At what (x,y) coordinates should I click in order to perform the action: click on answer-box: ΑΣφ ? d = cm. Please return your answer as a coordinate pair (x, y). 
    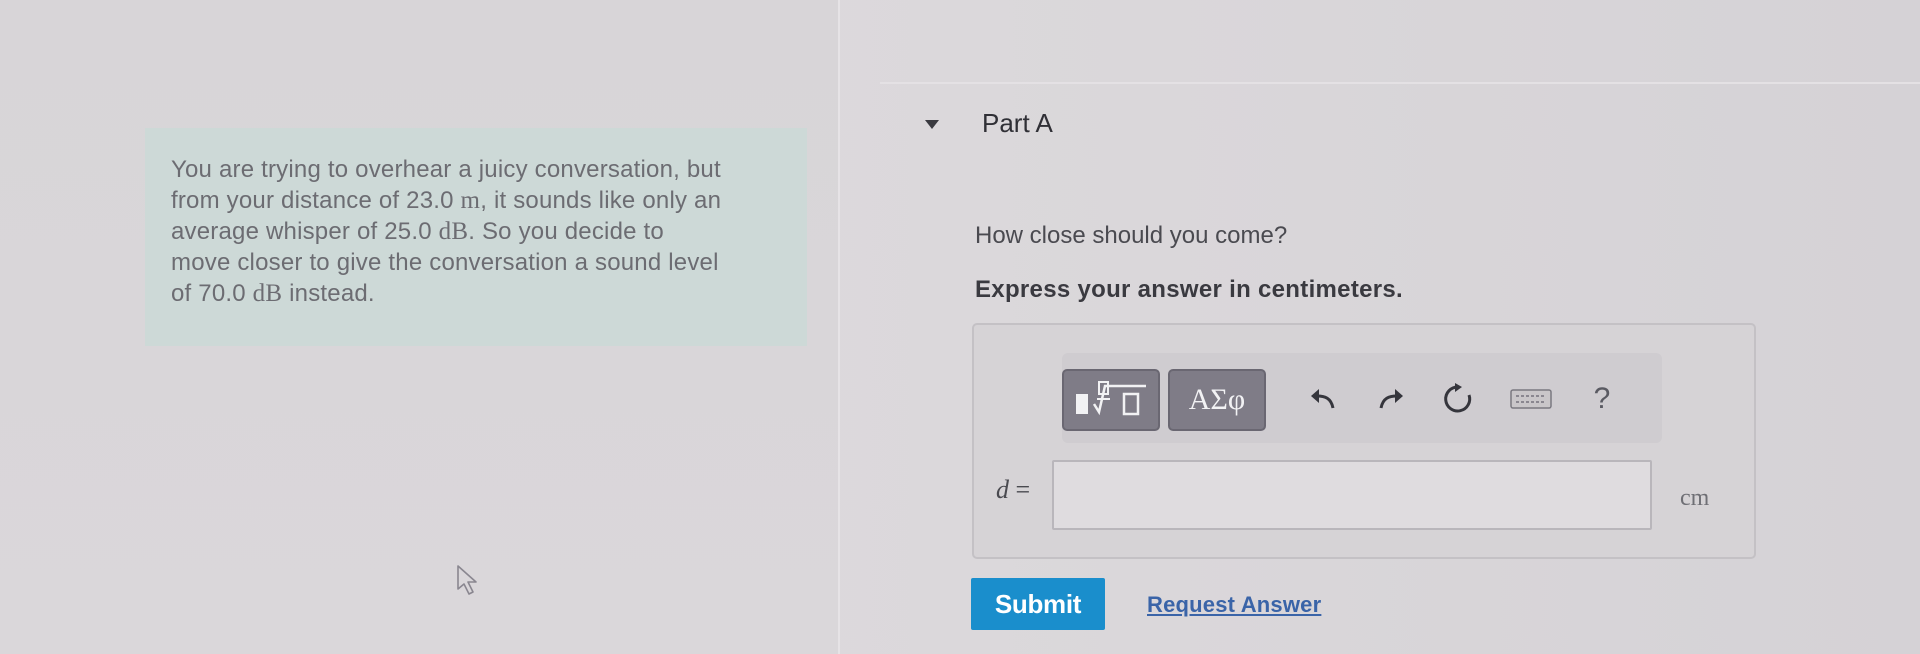
    Looking at the image, I should click on (1364, 441).